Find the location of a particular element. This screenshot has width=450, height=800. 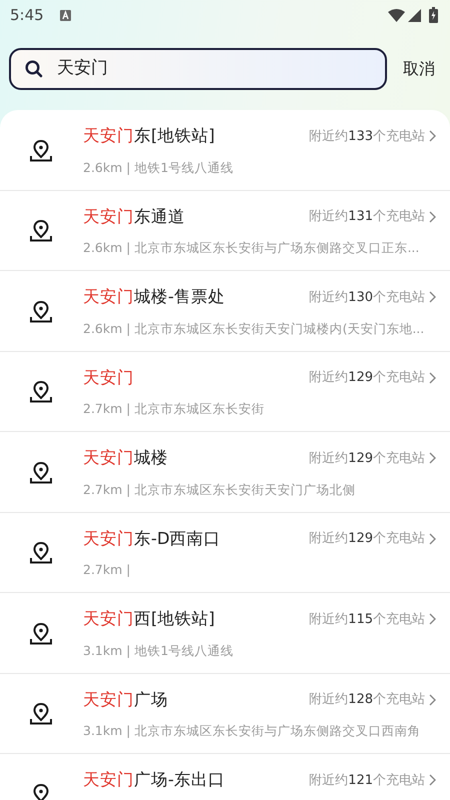

address-text: 2.7km | 北京市东城区东长安街天安门广场北侧 is located at coordinates (219, 489).